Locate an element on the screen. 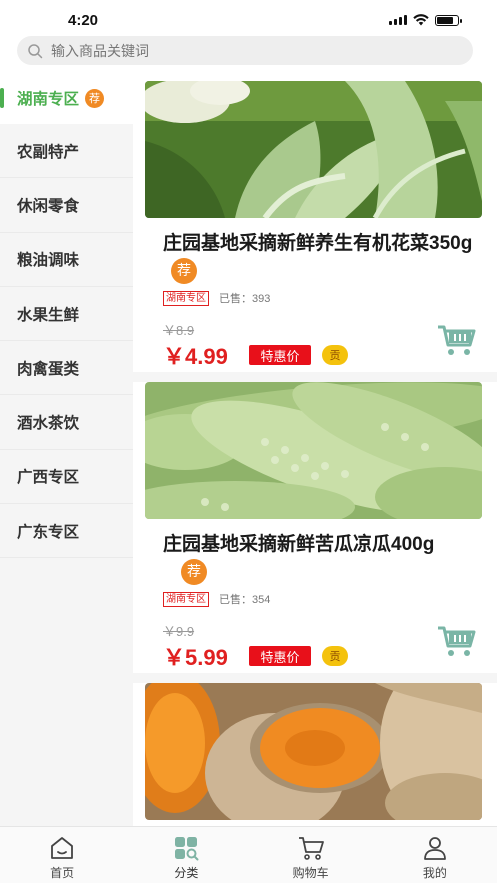  sidebar-item-fruit: 水果生鲜 is located at coordinates (66, 314).